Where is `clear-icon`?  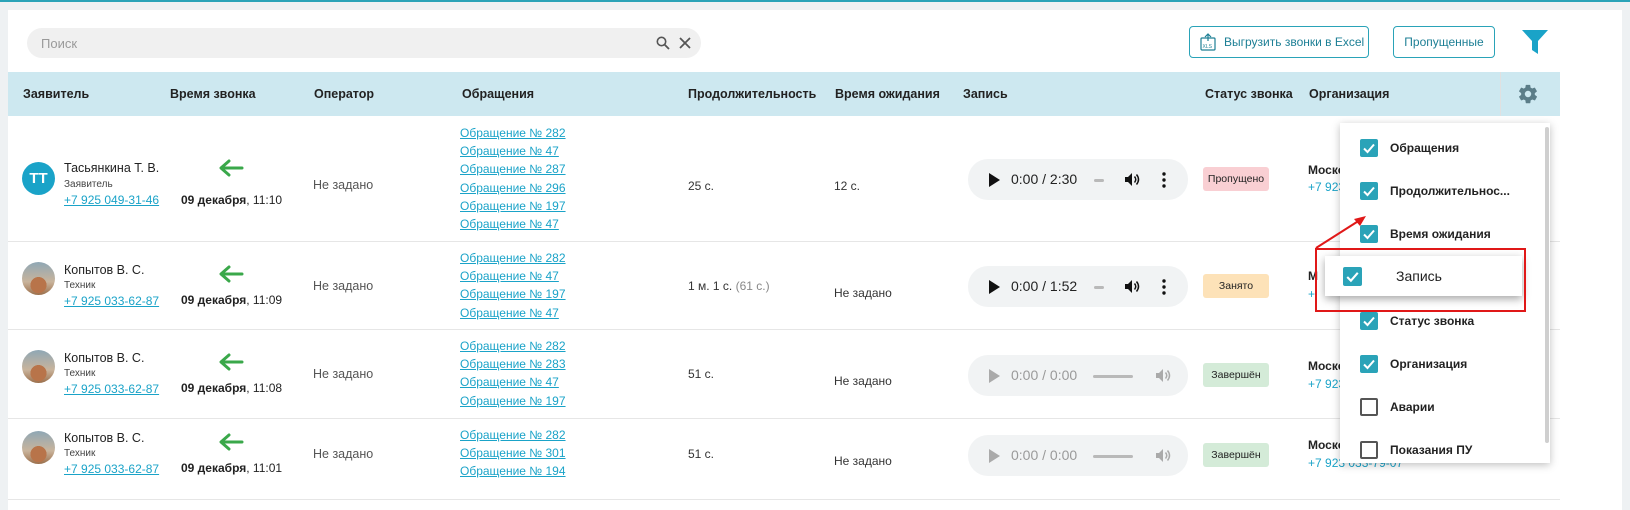 clear-icon is located at coordinates (685, 43).